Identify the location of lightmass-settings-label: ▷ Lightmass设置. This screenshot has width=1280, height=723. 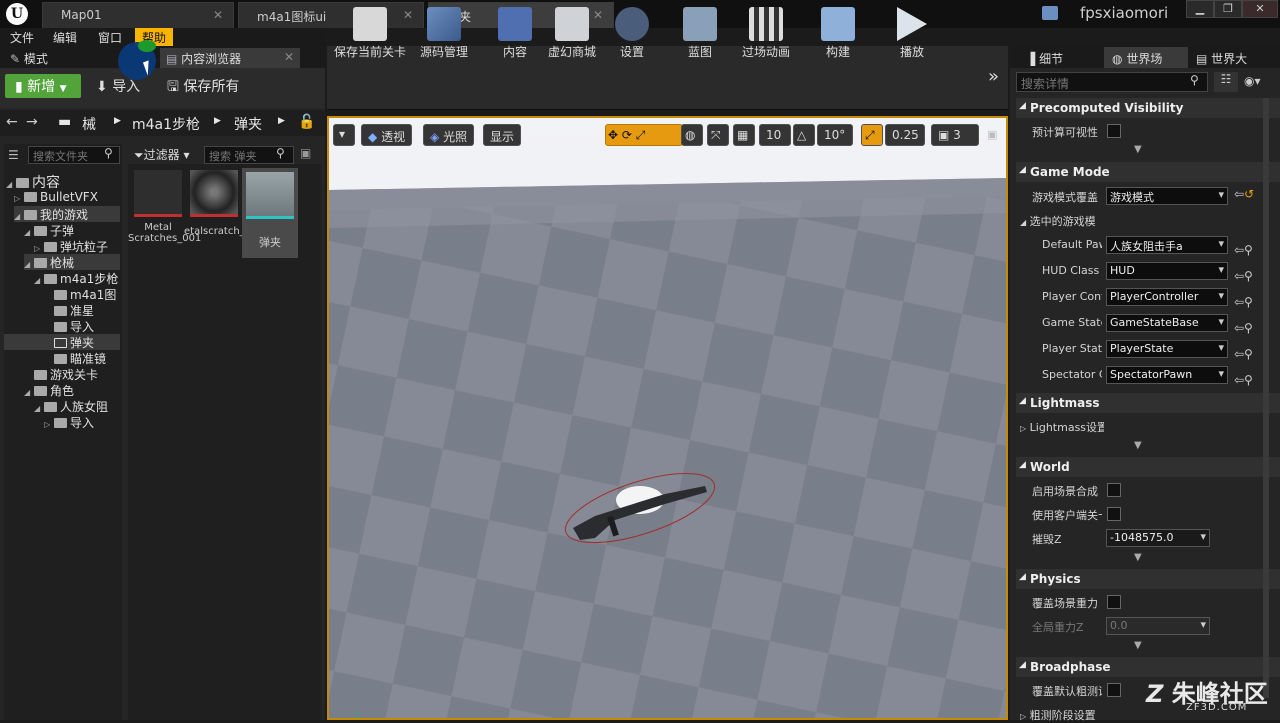
(1062, 427).